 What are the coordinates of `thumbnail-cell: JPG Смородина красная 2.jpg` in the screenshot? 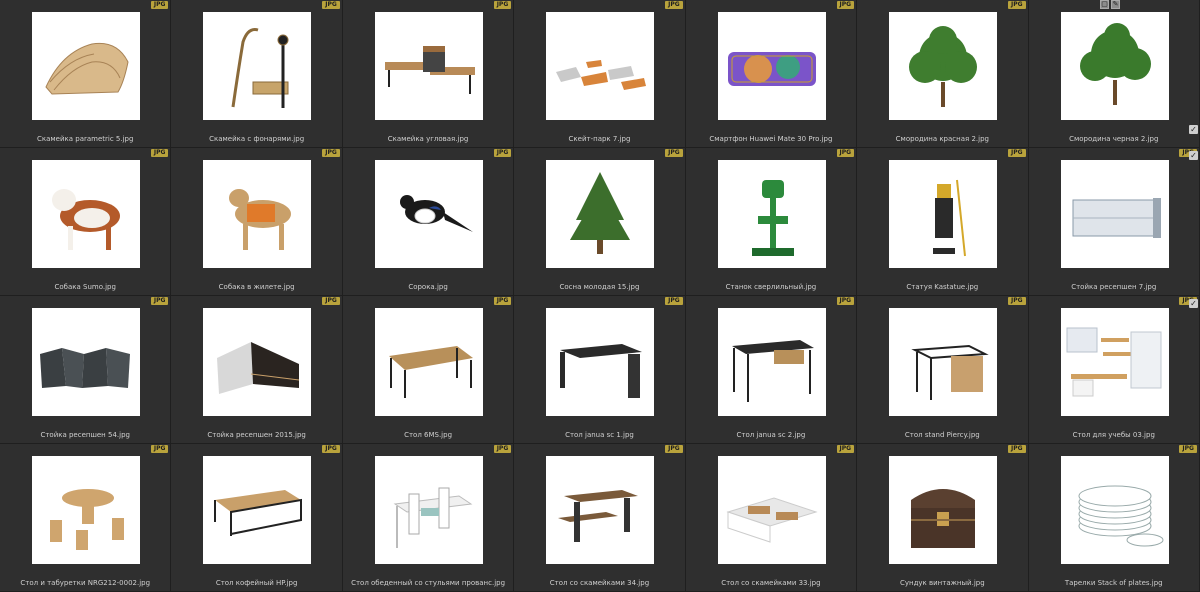 It's located at (943, 74).